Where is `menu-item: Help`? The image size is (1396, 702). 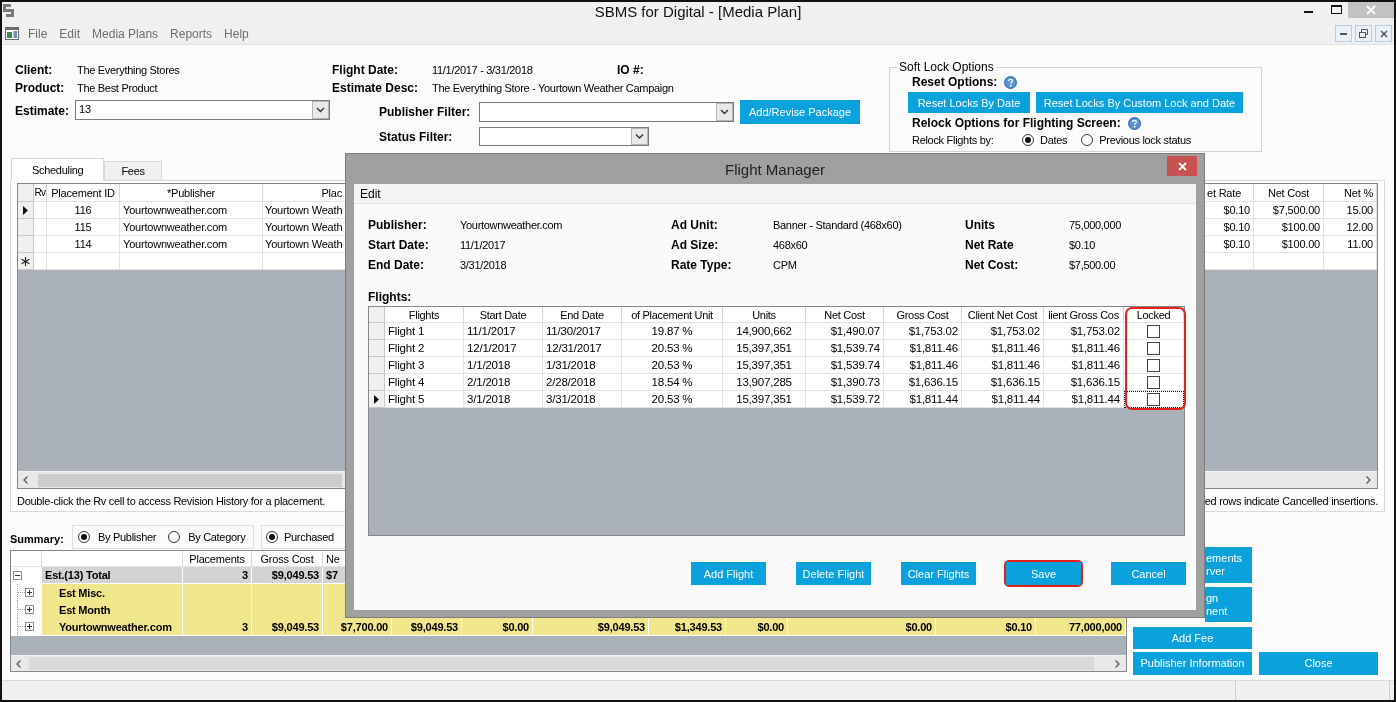
menu-item: Help is located at coordinates (236, 33).